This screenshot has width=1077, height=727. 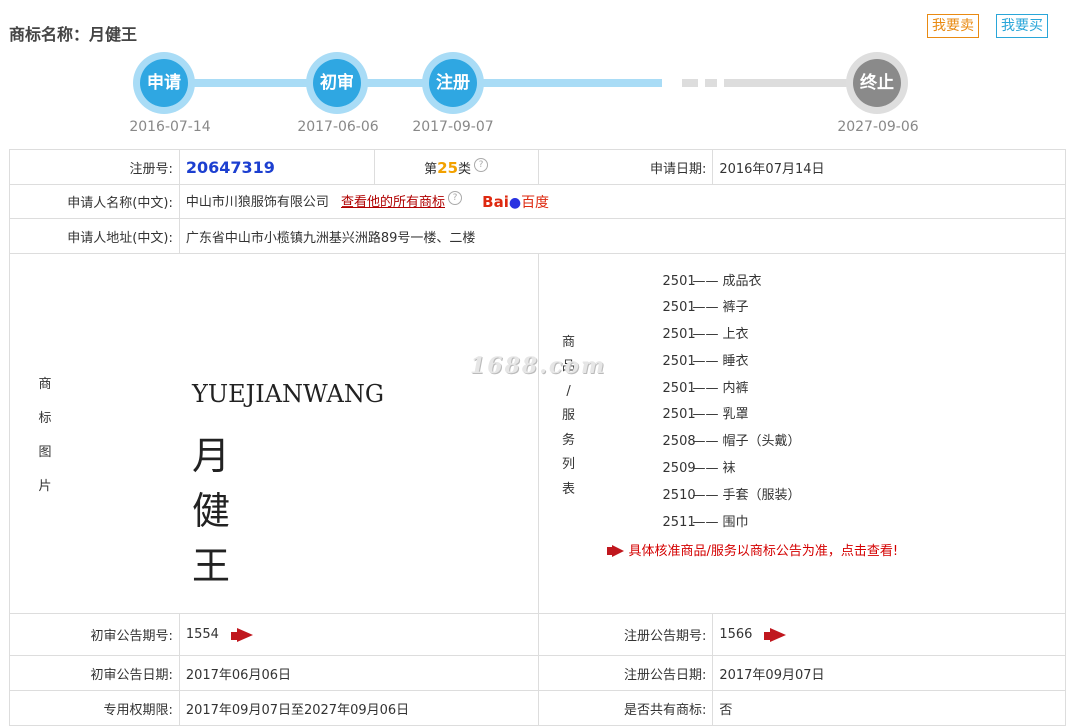 I want to click on applicant-label: 申请人名称(中文):, so click(x=94, y=201).